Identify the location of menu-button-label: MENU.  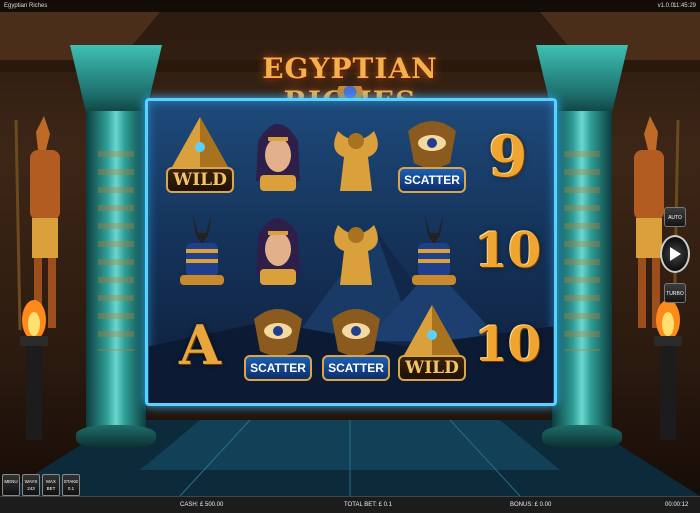
(11, 481).